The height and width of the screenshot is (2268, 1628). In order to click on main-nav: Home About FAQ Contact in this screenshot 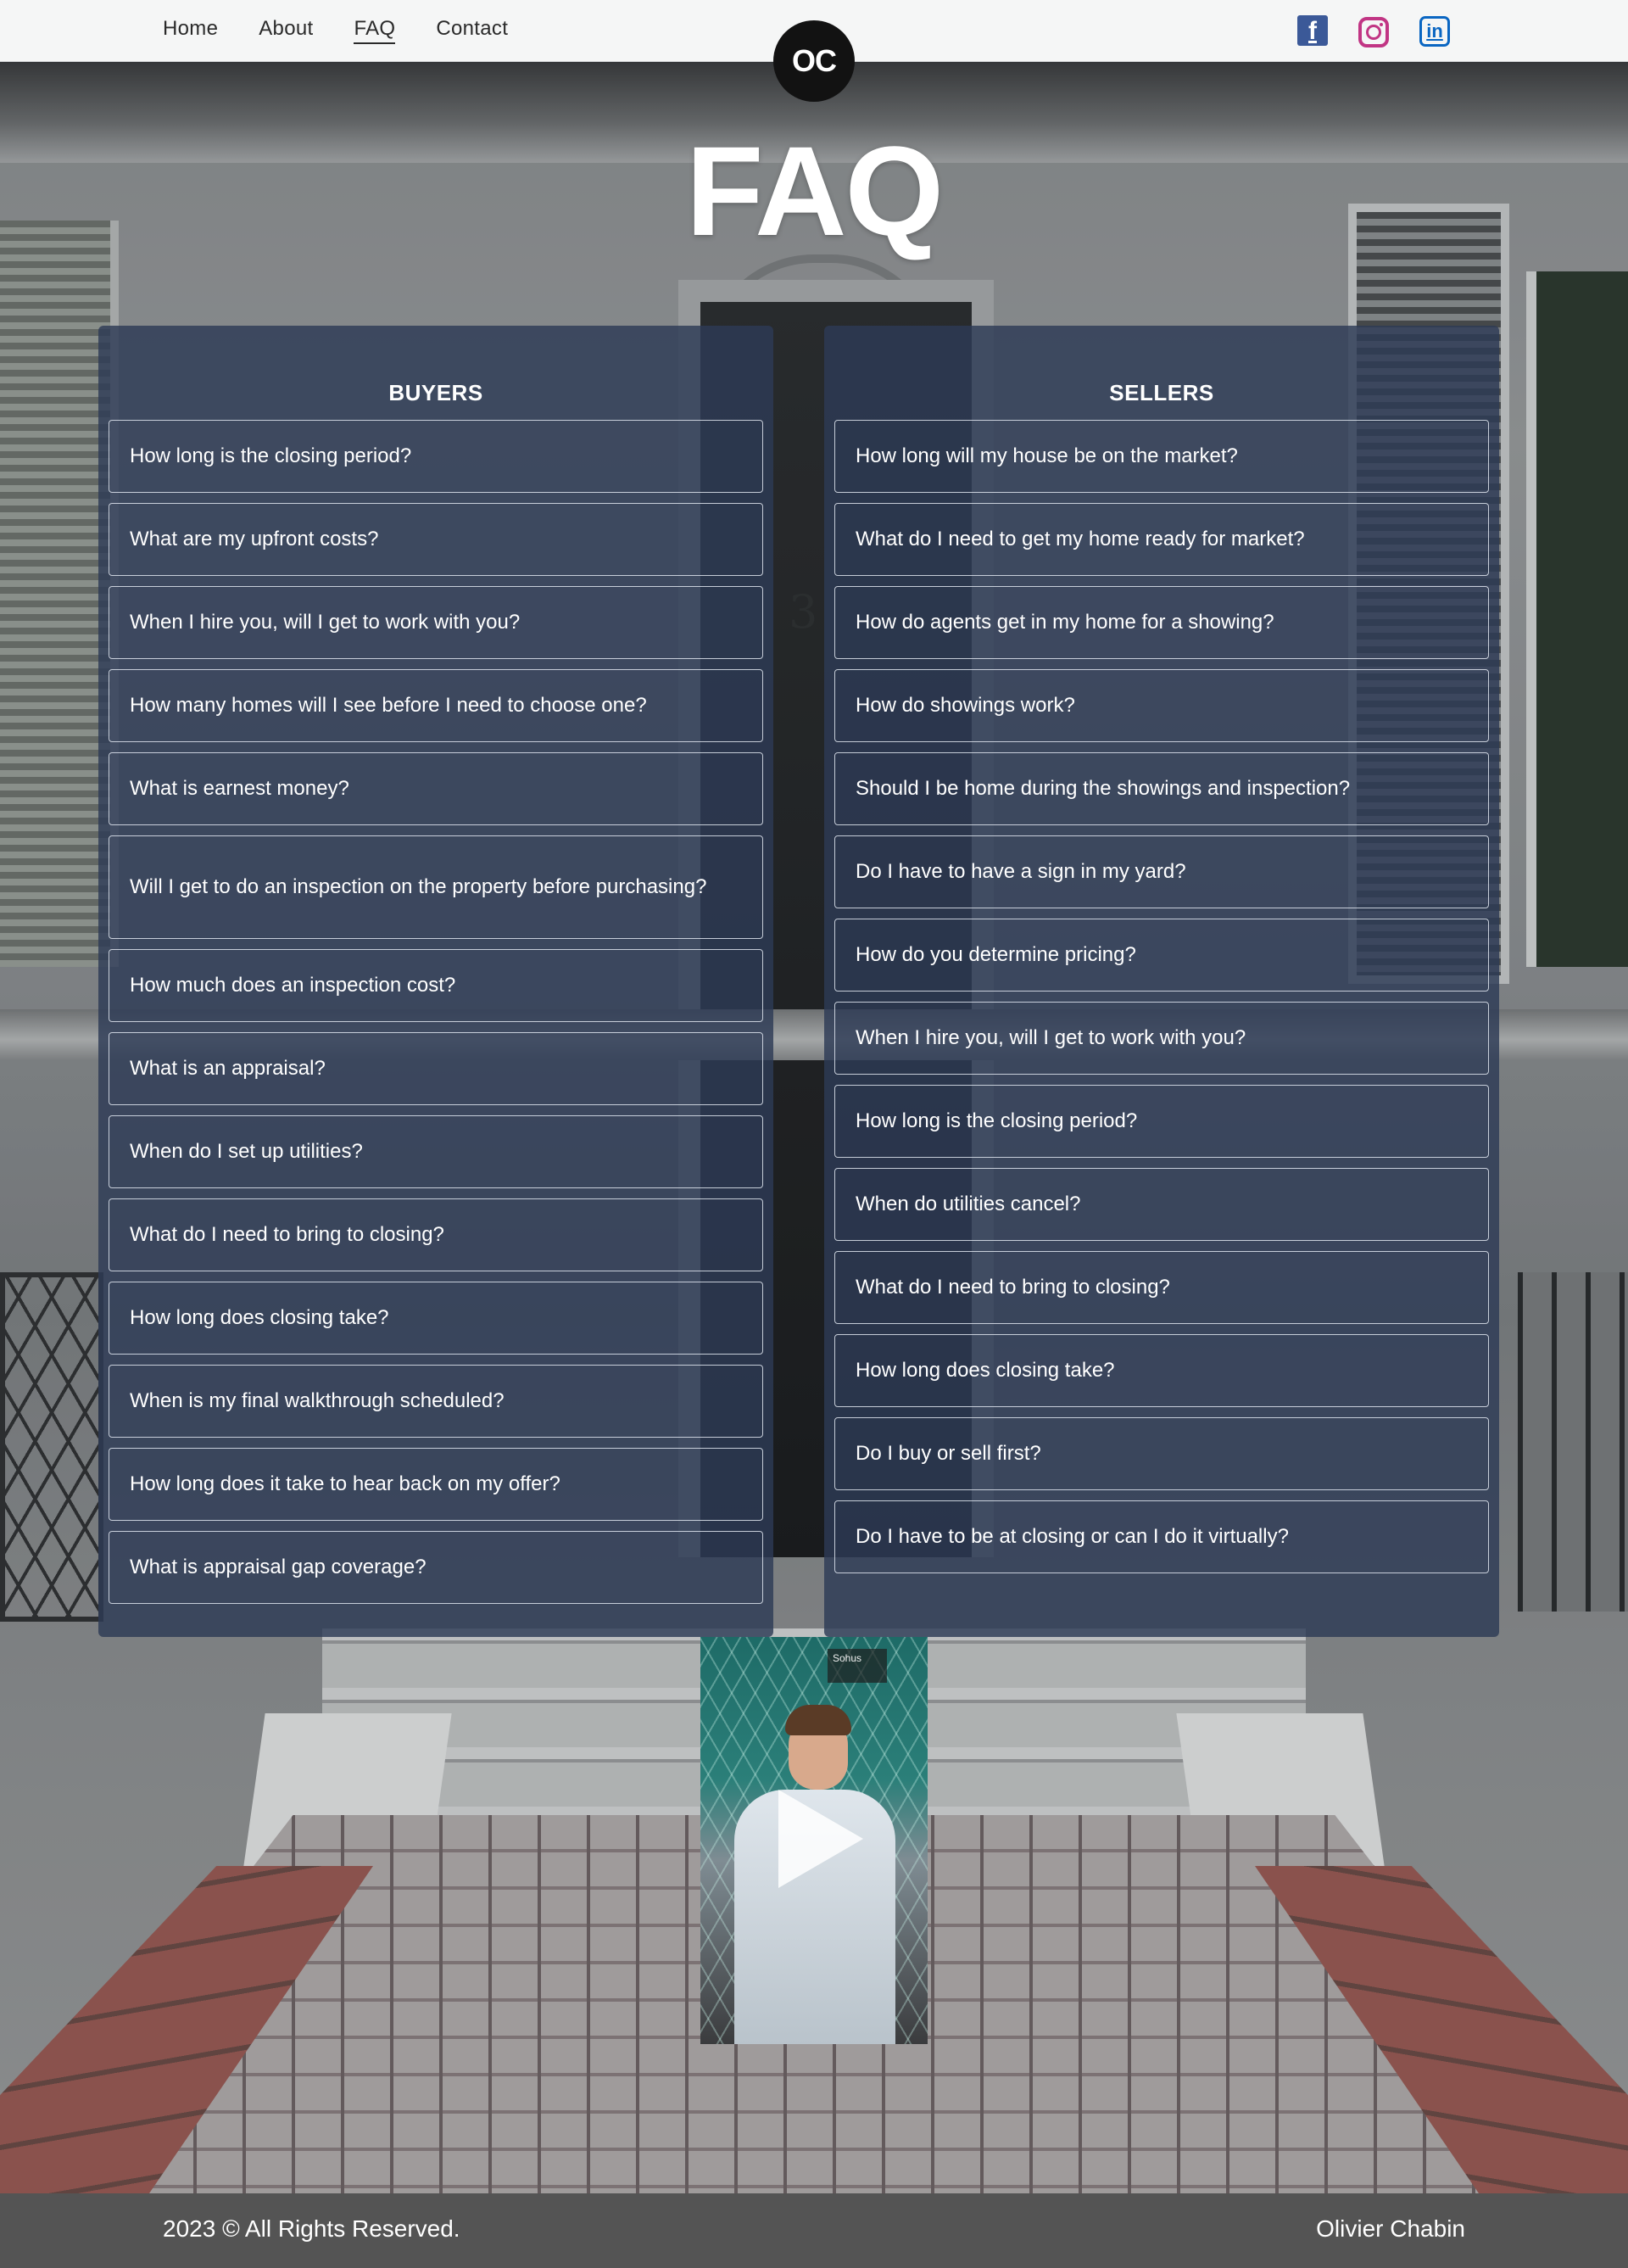, I will do `click(335, 30)`.